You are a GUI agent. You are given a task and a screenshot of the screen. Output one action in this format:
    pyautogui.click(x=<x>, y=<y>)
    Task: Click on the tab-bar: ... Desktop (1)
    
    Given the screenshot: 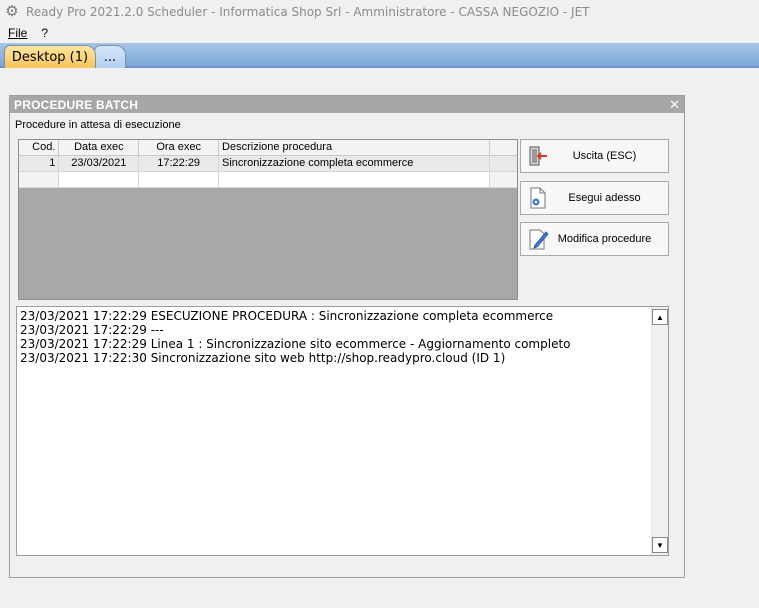 What is the action you would take?
    pyautogui.click(x=379, y=55)
    